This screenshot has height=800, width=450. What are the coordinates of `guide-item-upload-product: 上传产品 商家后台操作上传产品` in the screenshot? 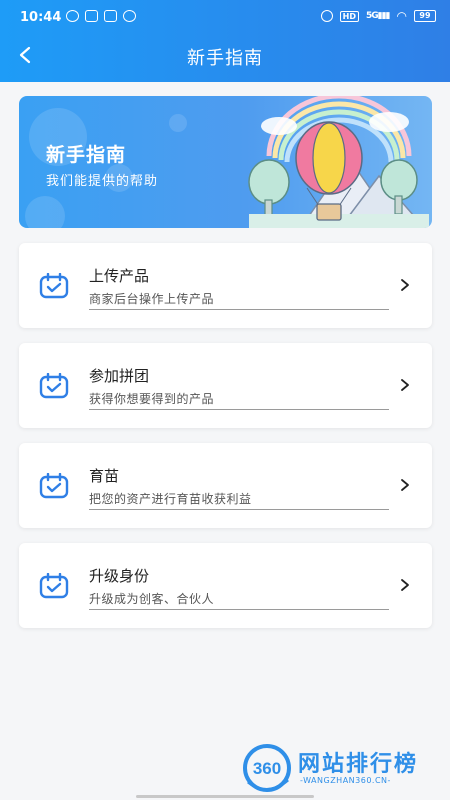 It's located at (225, 285).